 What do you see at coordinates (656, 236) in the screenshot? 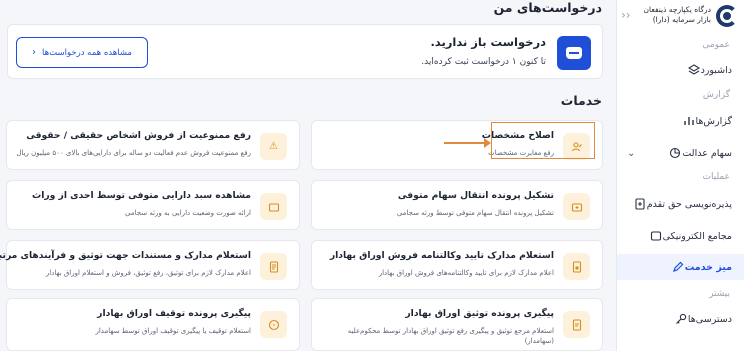
I see `monitor-icon` at bounding box center [656, 236].